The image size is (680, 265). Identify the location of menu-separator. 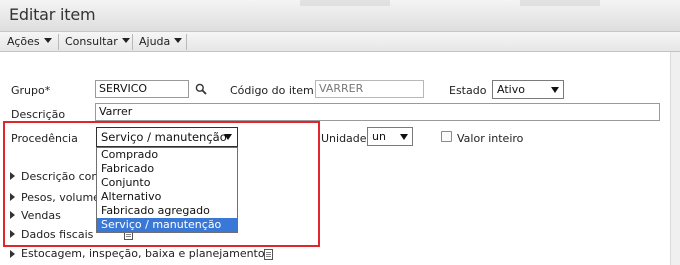
(186, 42).